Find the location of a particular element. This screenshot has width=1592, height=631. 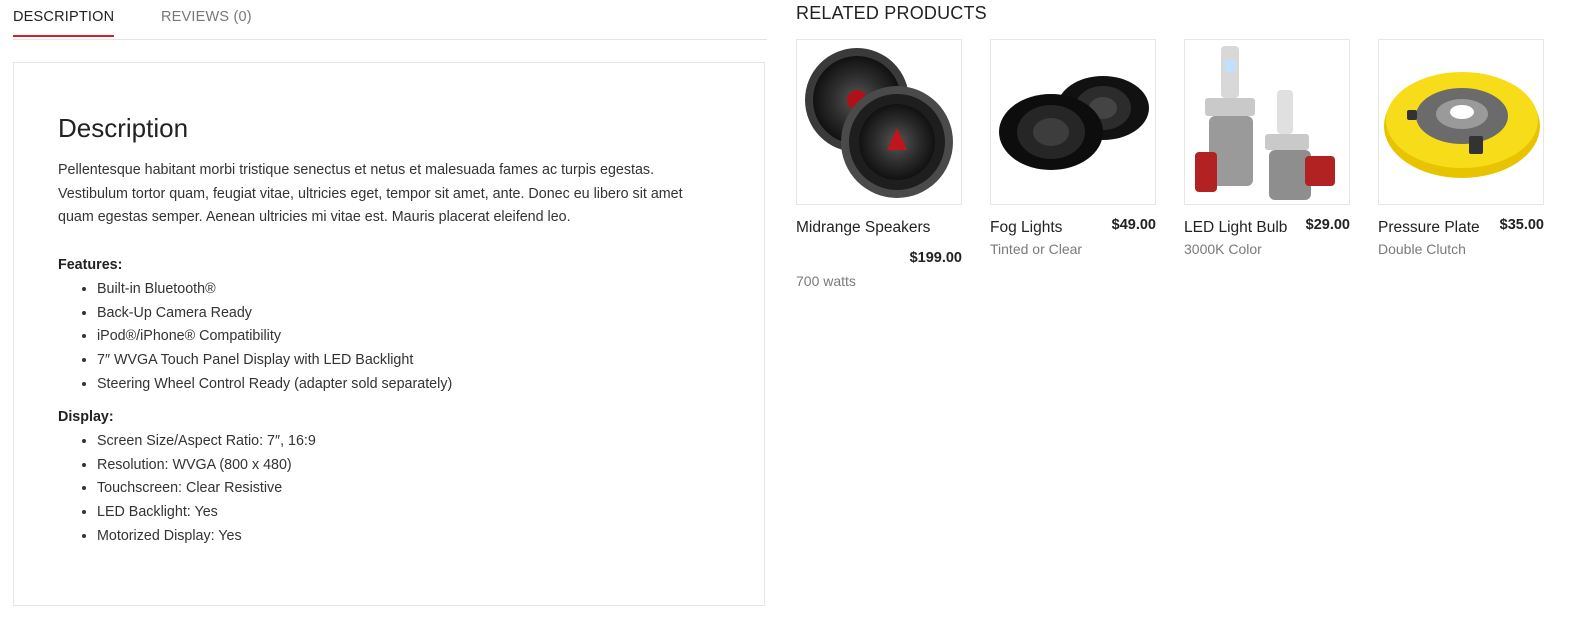

tab-reviews: Reviews (0) is located at coordinates (206, 17).